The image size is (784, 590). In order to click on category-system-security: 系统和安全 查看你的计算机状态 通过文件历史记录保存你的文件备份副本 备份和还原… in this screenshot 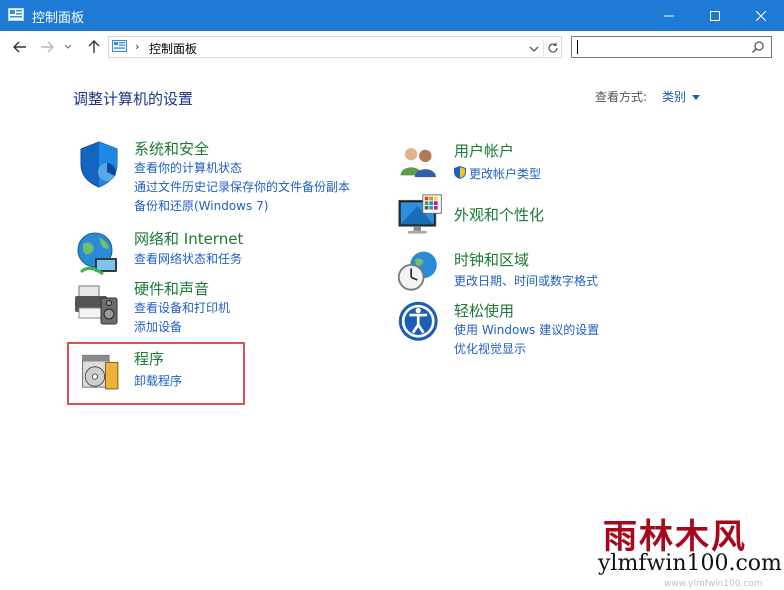, I will do `click(223, 178)`.